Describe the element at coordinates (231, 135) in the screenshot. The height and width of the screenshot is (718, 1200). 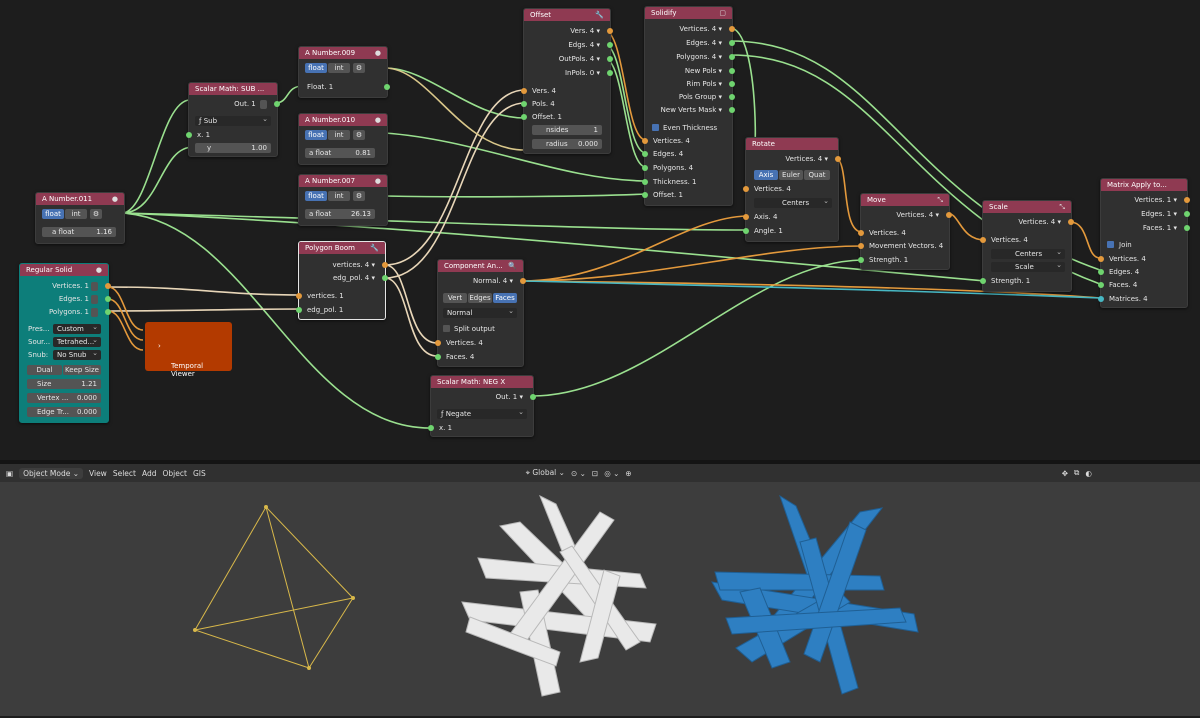
I see `input-x: x. 1` at that location.